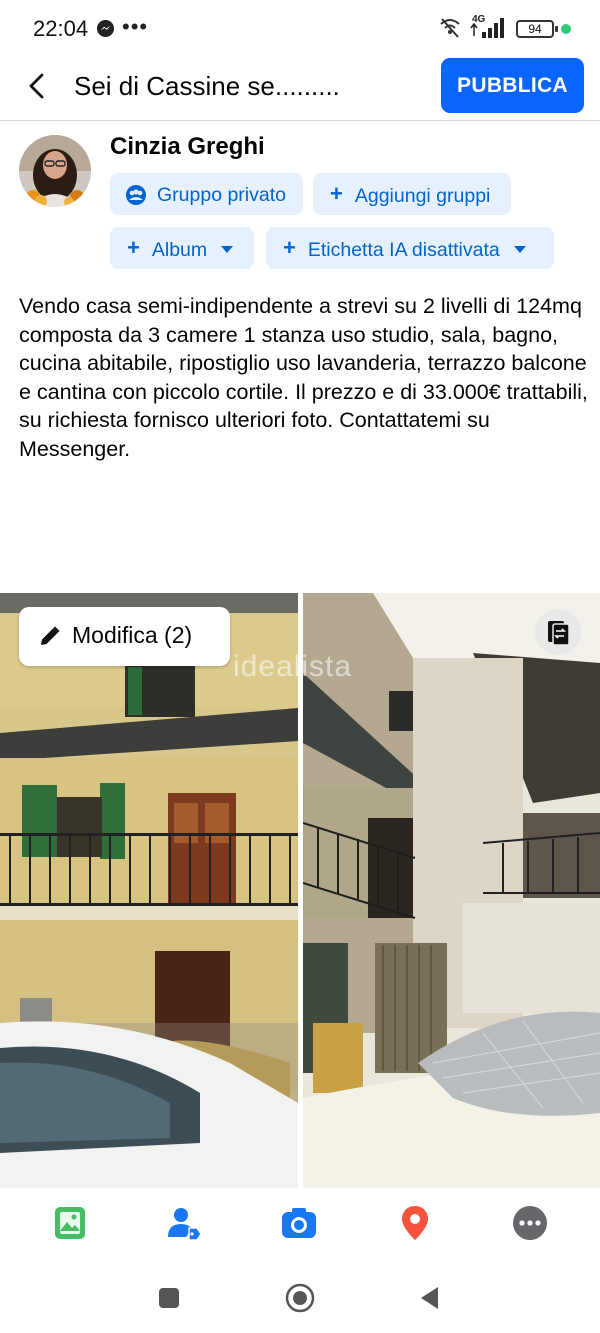 Image resolution: width=600 pixels, height=1333 pixels. Describe the element at coordinates (169, 1298) in the screenshot. I see `recent-apps-icon` at that location.